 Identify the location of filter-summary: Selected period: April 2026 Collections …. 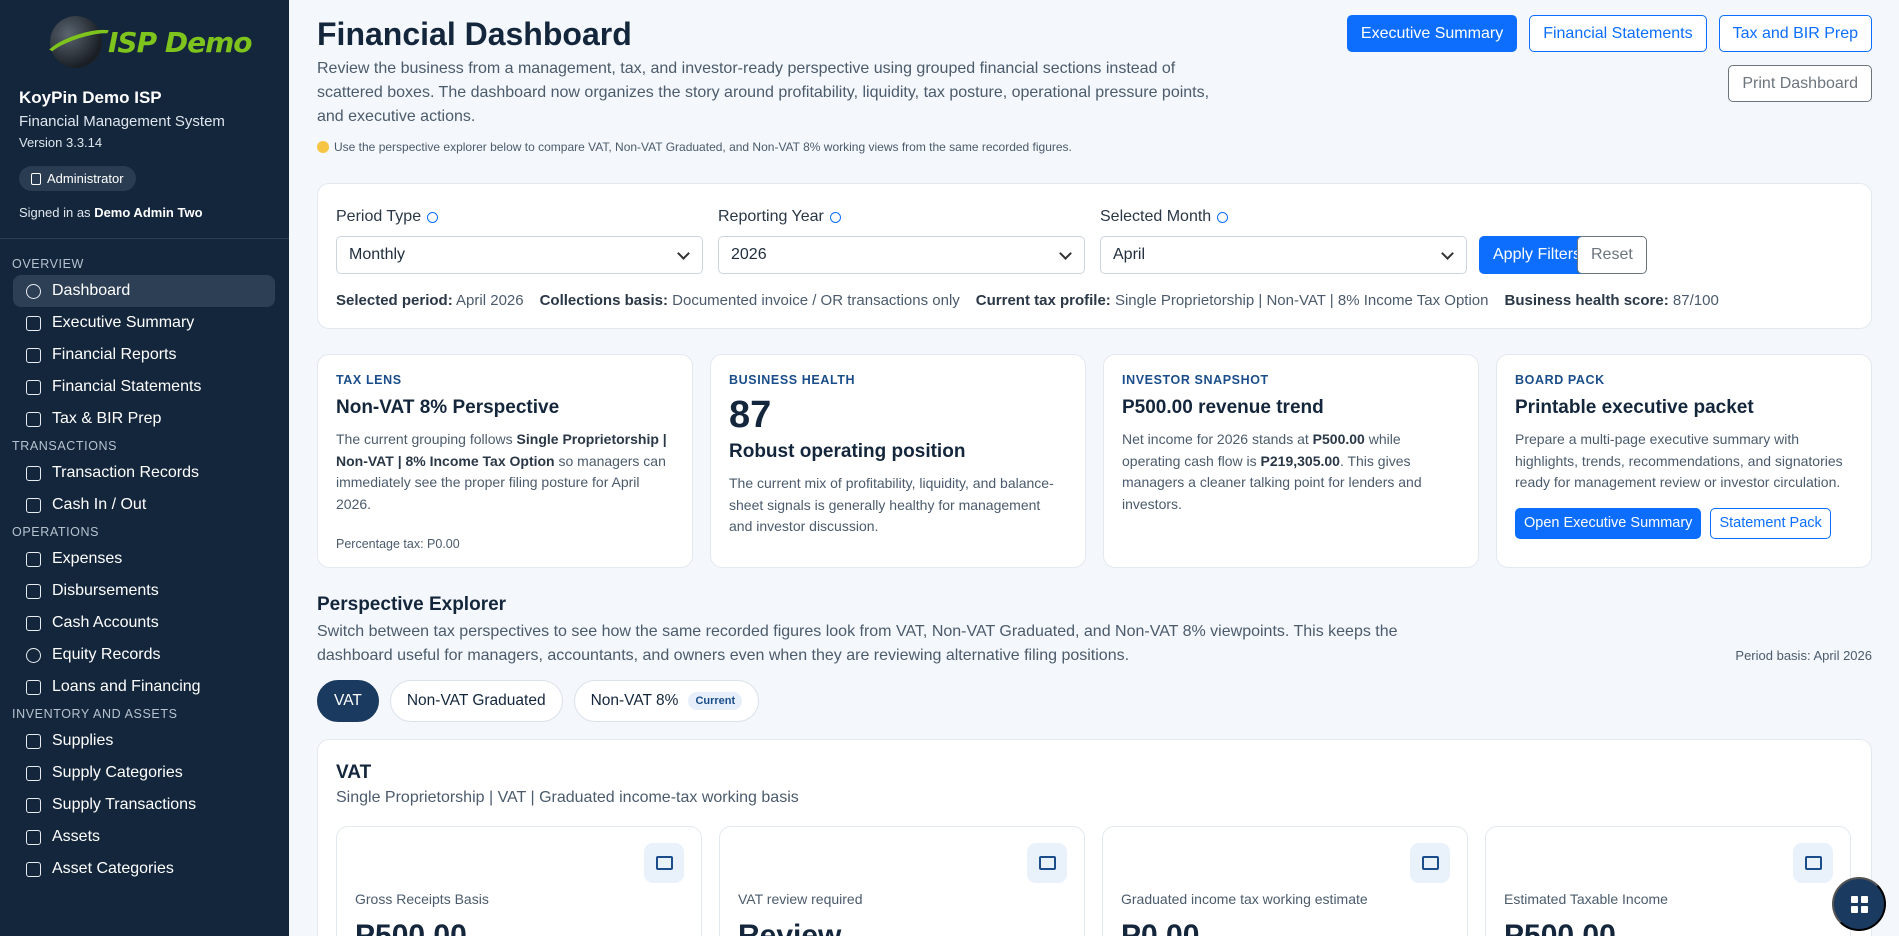
(1027, 300).